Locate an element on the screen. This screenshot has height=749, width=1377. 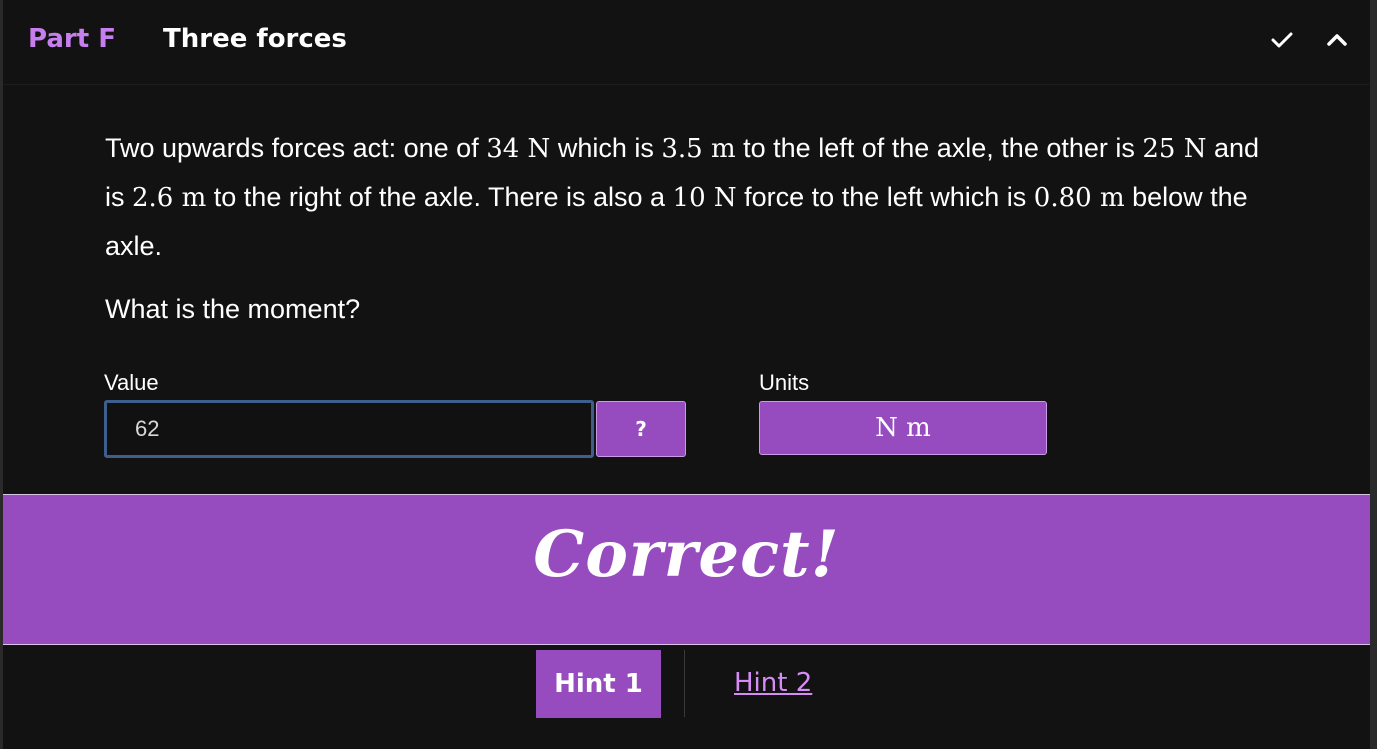
value-input is located at coordinates (349, 429).